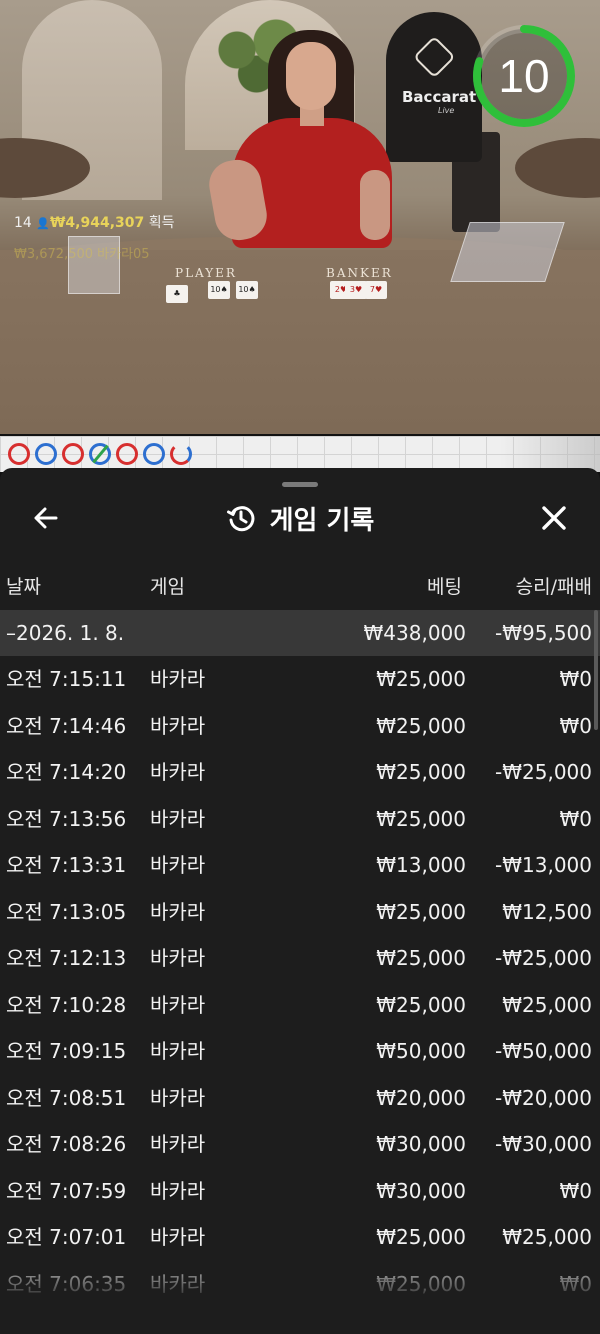 This screenshot has width=600, height=1334. I want to click on row-time: 오전 7:07:01, so click(66, 1237).